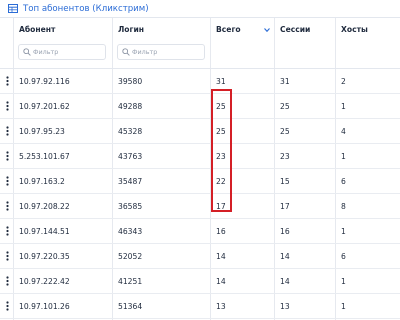 The image size is (400, 320). I want to click on table-row: 10.97.95.23 45328 25 25 4, so click(200, 131).